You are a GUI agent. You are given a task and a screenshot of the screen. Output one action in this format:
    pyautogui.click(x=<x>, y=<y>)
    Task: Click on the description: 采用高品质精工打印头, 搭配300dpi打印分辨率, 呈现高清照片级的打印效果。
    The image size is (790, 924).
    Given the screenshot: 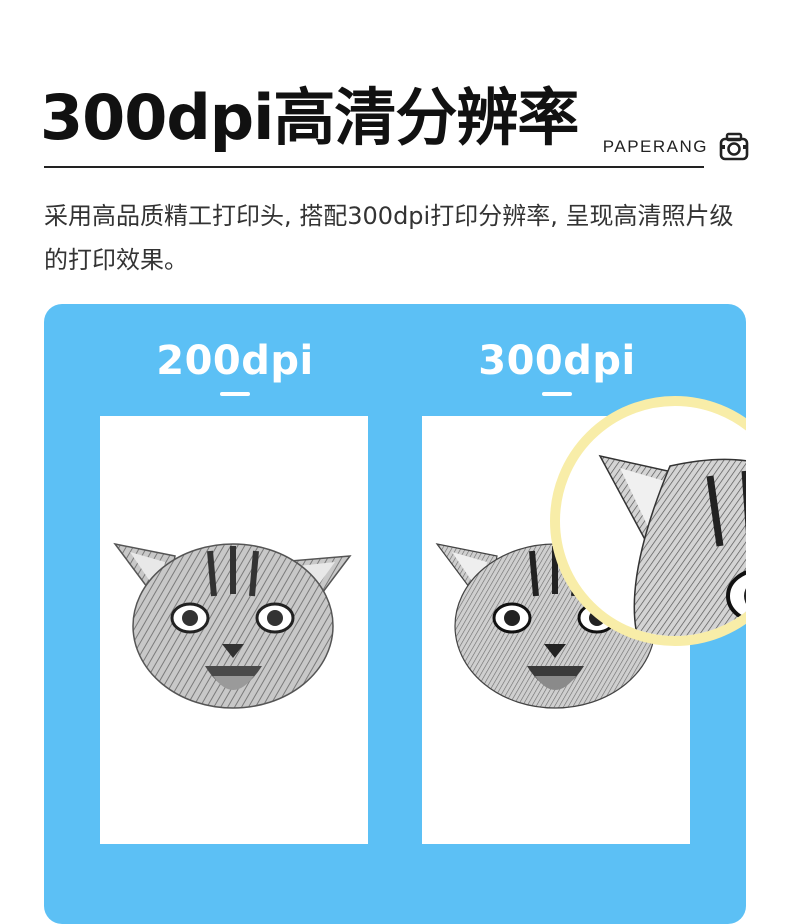 What is the action you would take?
    pyautogui.click(x=389, y=238)
    